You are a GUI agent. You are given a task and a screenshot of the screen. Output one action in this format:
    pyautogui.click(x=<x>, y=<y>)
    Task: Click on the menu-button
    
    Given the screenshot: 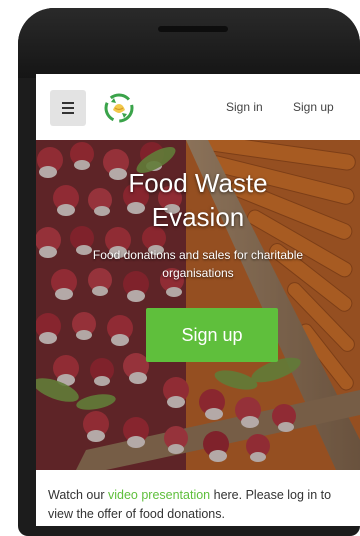 What is the action you would take?
    pyautogui.click(x=68, y=108)
    